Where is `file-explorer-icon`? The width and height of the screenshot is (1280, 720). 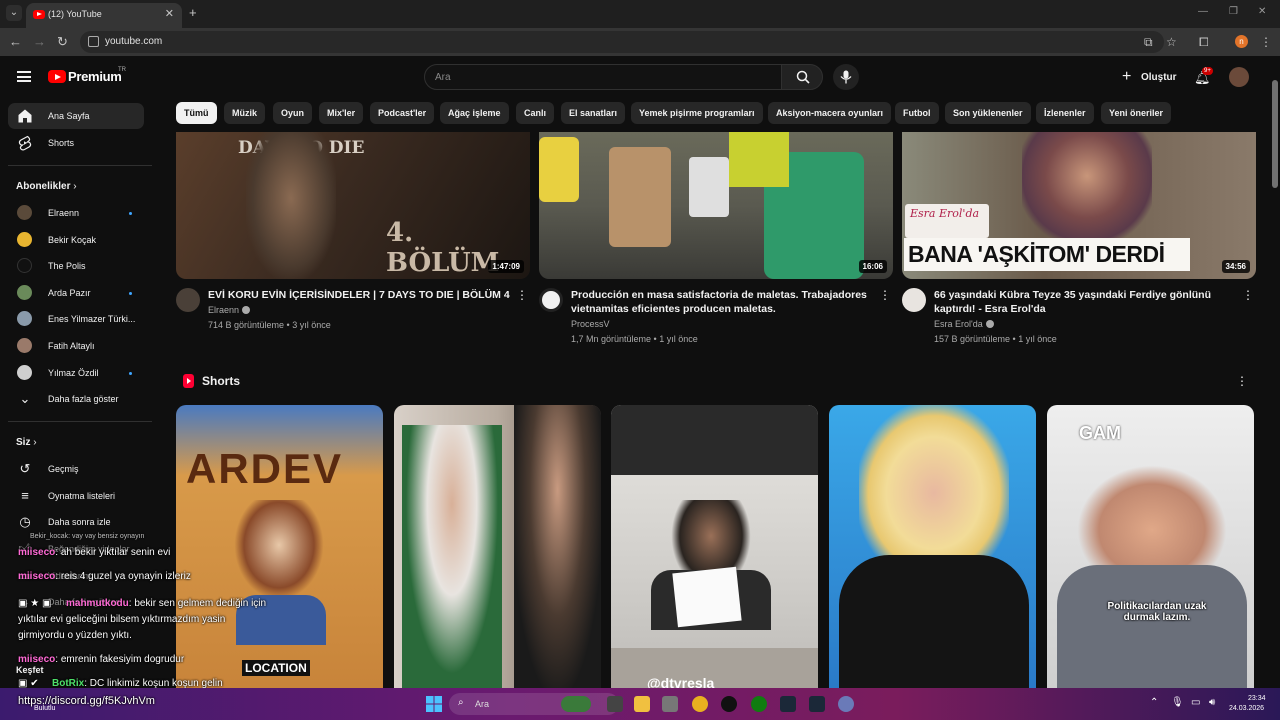 file-explorer-icon is located at coordinates (642, 704).